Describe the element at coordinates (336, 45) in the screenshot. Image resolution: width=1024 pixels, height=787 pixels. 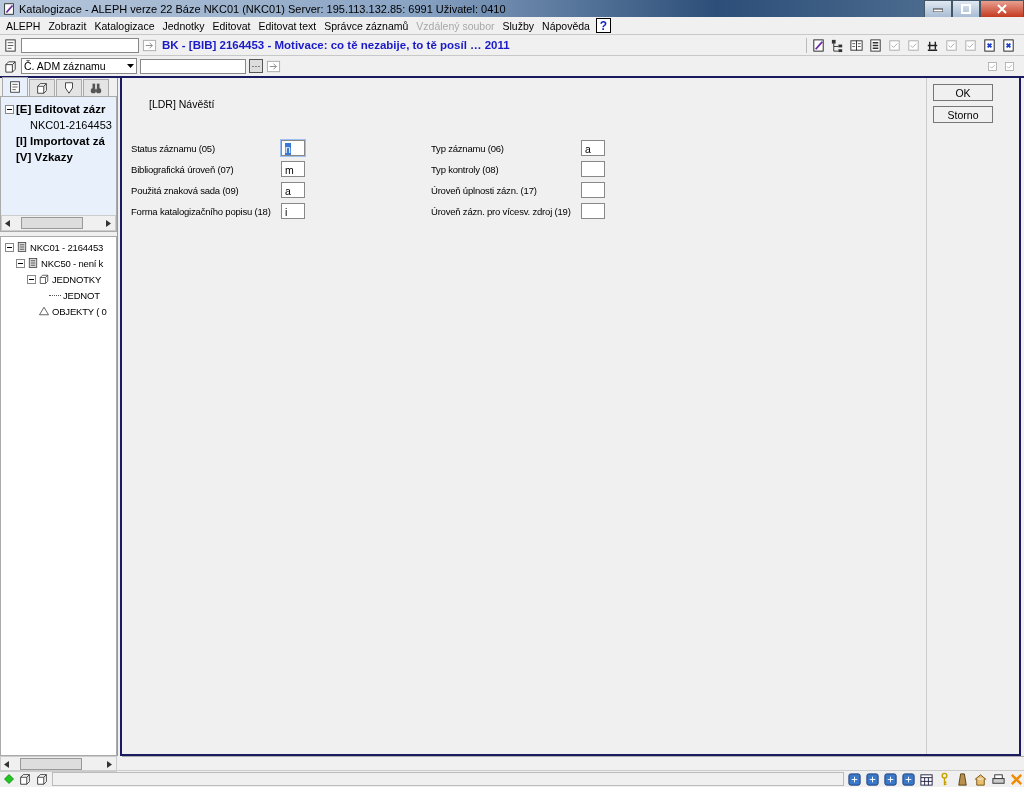
I see `record-heading: BK - [BIB] 2164453 - Motivace: co tě nezabije, to tě posíl … 2011` at that location.